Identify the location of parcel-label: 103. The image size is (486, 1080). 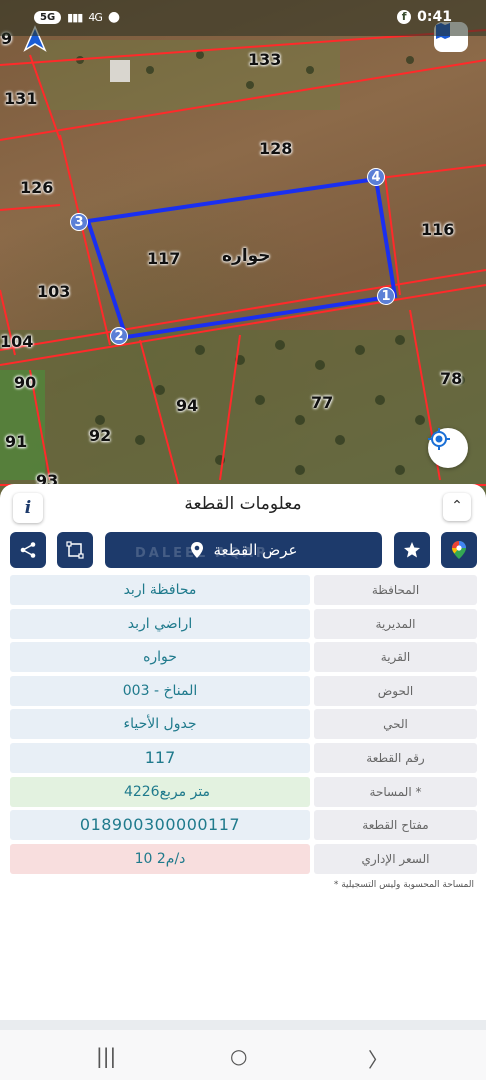
(54, 291).